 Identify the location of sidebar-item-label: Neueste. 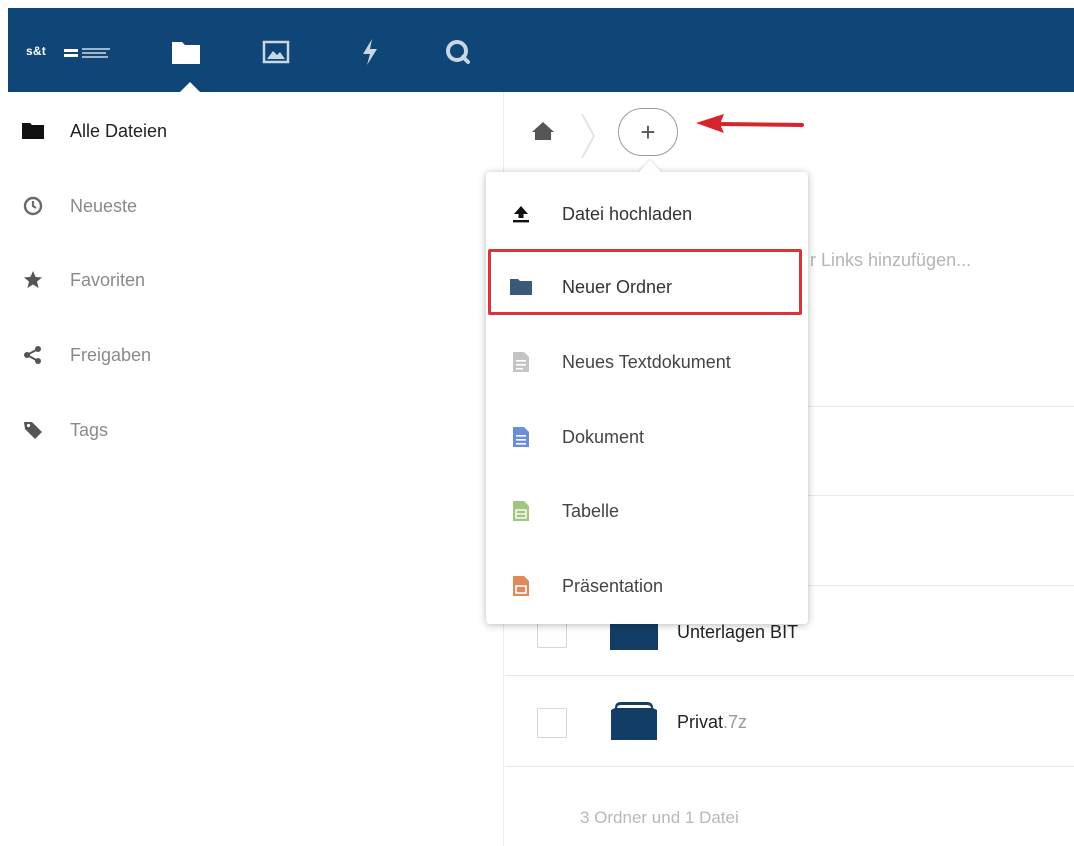
(104, 205).